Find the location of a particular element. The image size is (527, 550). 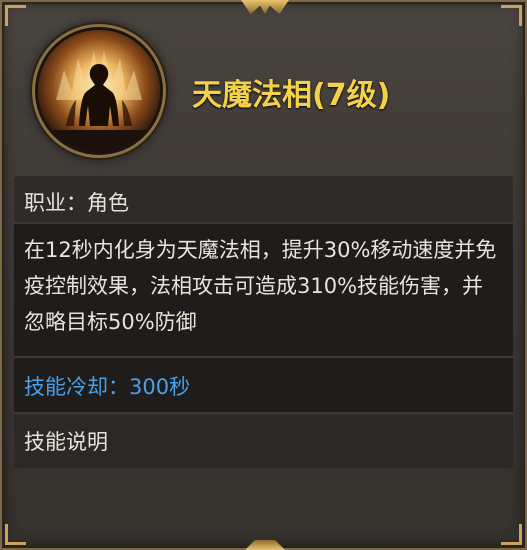

cooldown-text: 技能冷却：300秒 is located at coordinates (107, 387).